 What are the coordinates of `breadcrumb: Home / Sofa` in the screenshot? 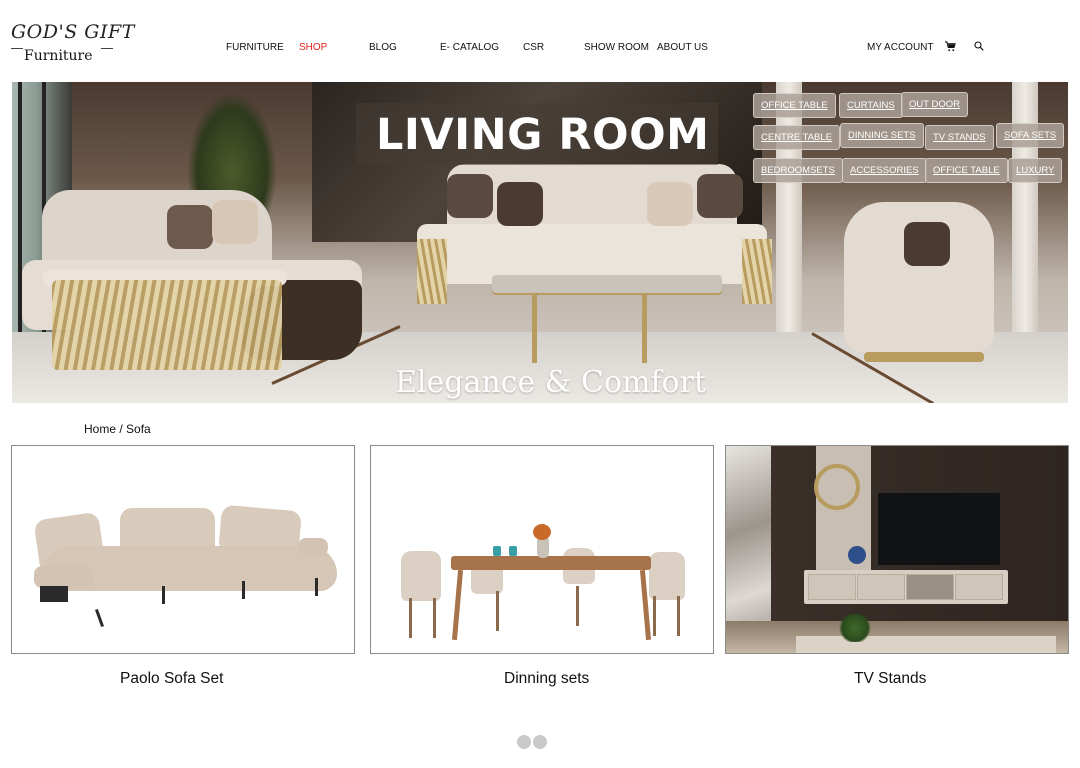 It's located at (117, 429).